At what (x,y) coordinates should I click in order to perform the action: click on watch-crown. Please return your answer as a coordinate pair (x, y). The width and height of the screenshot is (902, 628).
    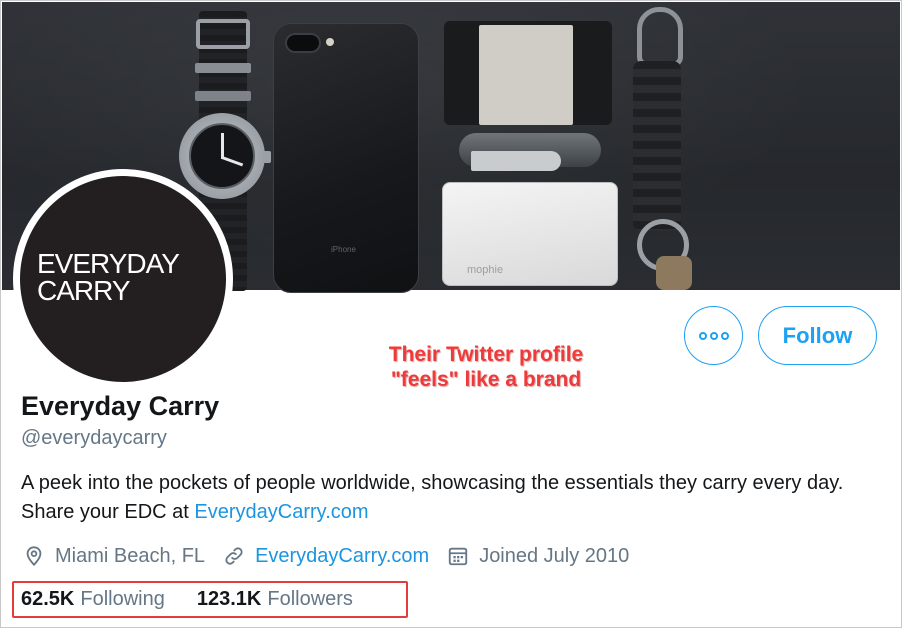
    Looking at the image, I should click on (267, 157).